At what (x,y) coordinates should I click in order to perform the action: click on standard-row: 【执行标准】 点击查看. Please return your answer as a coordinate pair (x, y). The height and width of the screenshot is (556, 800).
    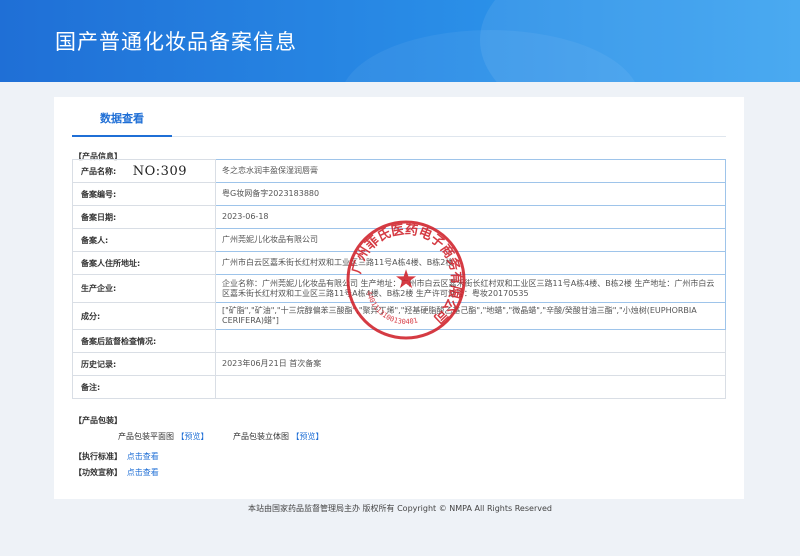
    Looking at the image, I should click on (116, 456).